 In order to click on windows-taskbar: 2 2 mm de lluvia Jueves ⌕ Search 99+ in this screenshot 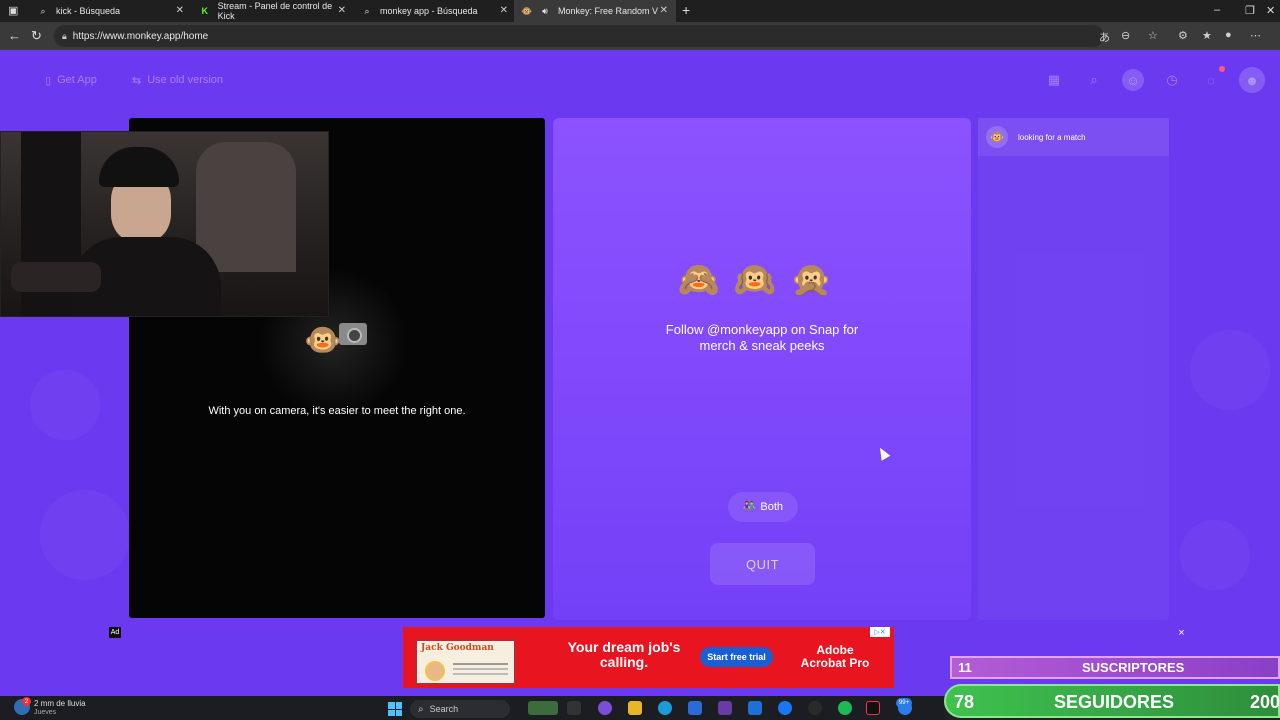, I will do `click(472, 708)`.